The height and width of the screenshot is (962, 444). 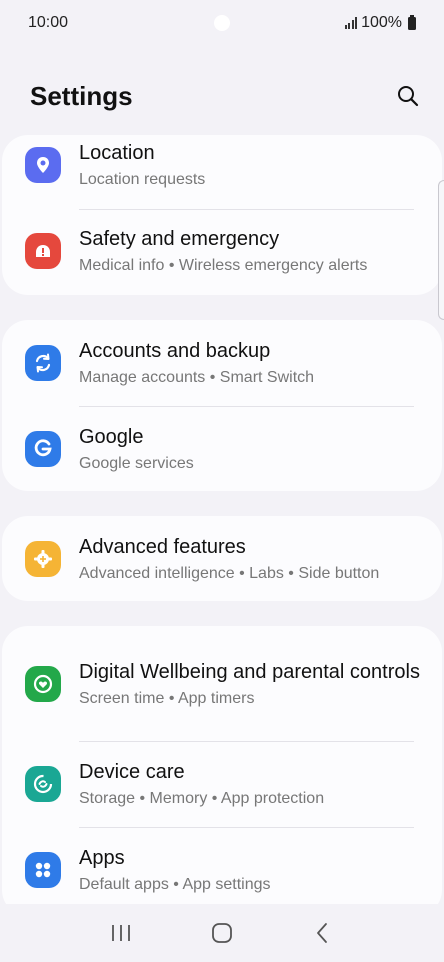 I want to click on signal-icon, so click(x=351, y=23).